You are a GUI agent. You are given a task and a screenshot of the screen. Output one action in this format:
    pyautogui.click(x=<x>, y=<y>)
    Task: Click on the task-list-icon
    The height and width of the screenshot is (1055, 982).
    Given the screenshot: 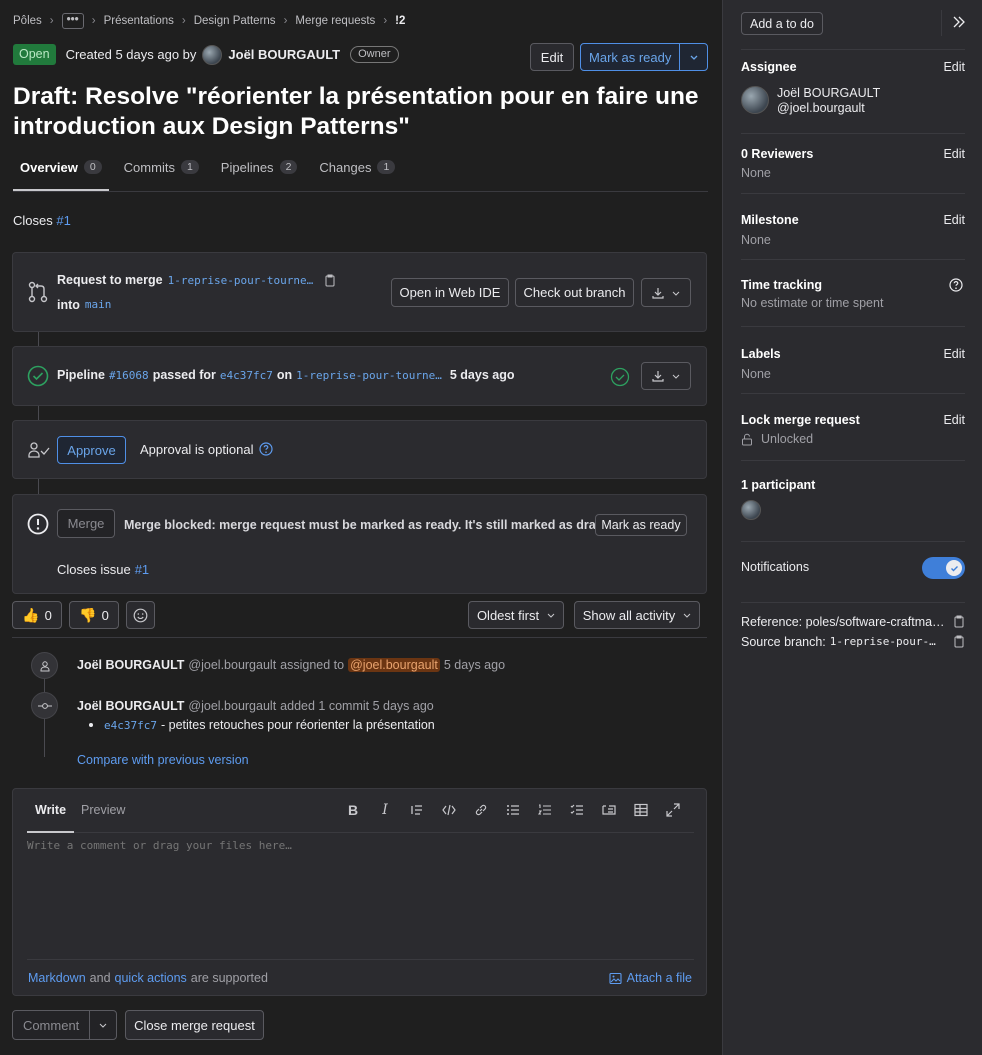 What is the action you would take?
    pyautogui.click(x=577, y=810)
    